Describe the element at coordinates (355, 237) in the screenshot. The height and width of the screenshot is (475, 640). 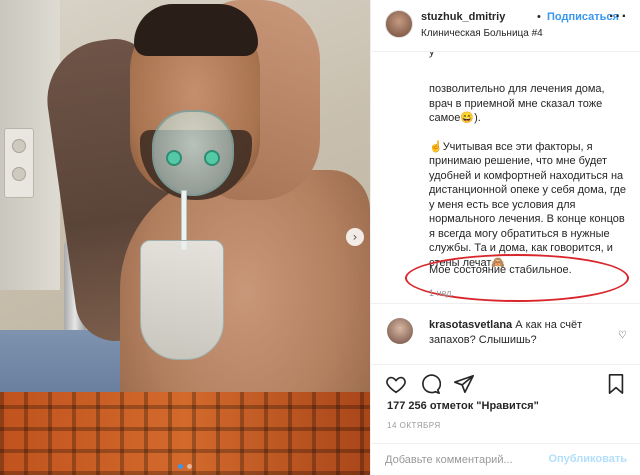
I see `carousel-next-button: ›` at that location.